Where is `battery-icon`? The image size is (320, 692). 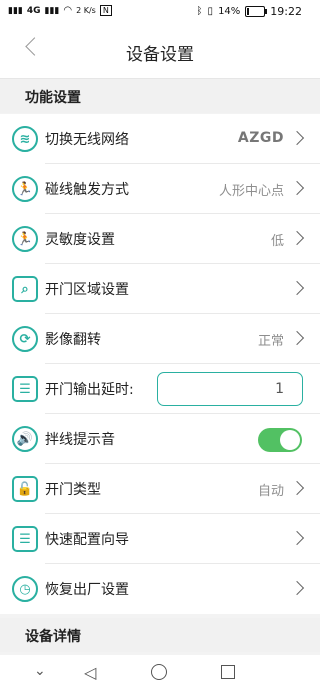 battery-icon is located at coordinates (256, 11).